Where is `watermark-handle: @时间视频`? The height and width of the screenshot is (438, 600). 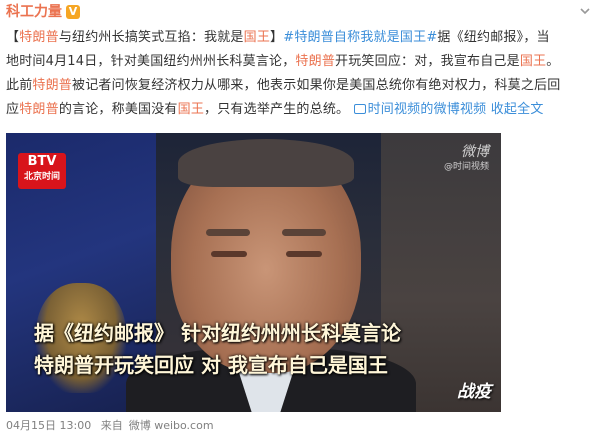 watermark-handle: @时间视频 is located at coordinates (466, 167).